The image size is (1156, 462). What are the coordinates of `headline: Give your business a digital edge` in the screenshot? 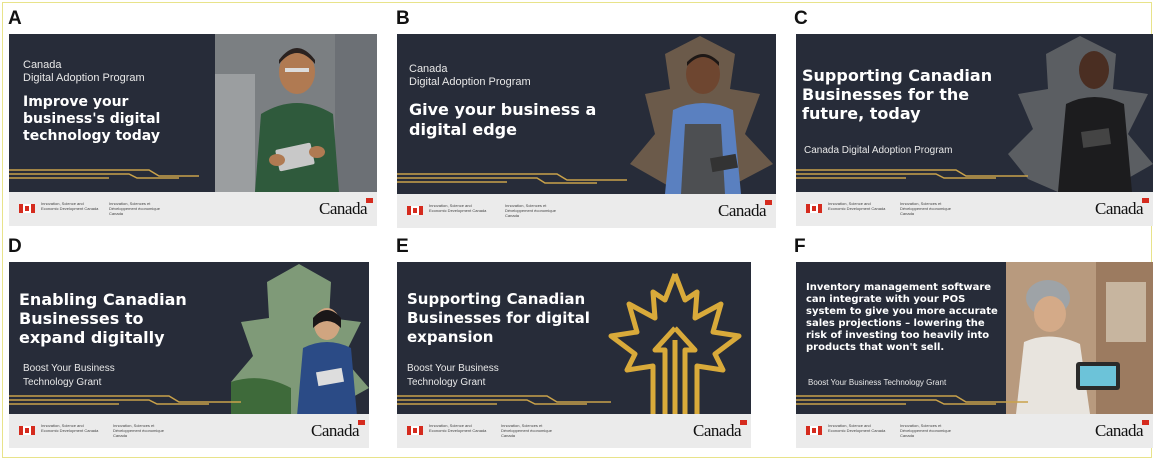 It's located at (503, 119).